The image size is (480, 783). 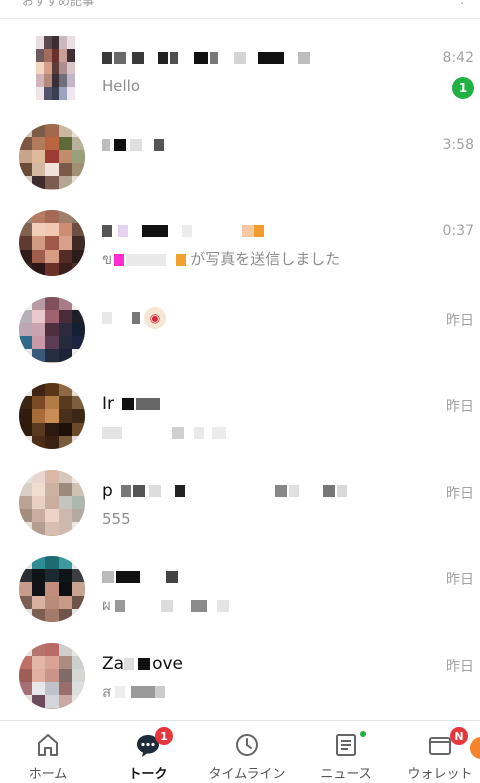 I want to click on chat-item: ขが写真を送信しました 0:37, so click(x=240, y=235).